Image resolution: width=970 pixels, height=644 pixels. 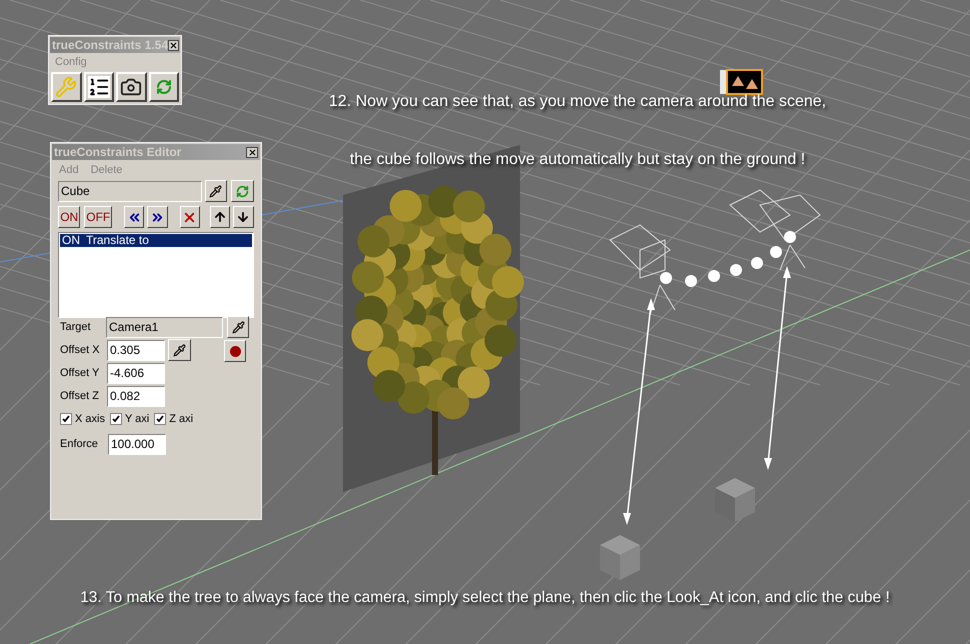 What do you see at coordinates (164, 327) in the screenshot?
I see `input-field: Camera1` at bounding box center [164, 327].